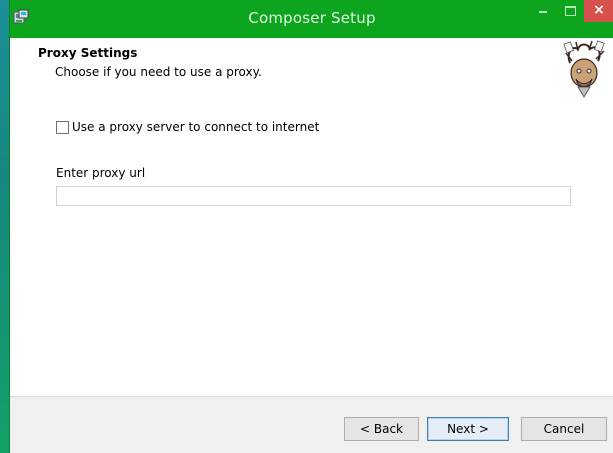 The image size is (613, 453). What do you see at coordinates (584, 69) in the screenshot?
I see `composer-mascot-logo` at bounding box center [584, 69].